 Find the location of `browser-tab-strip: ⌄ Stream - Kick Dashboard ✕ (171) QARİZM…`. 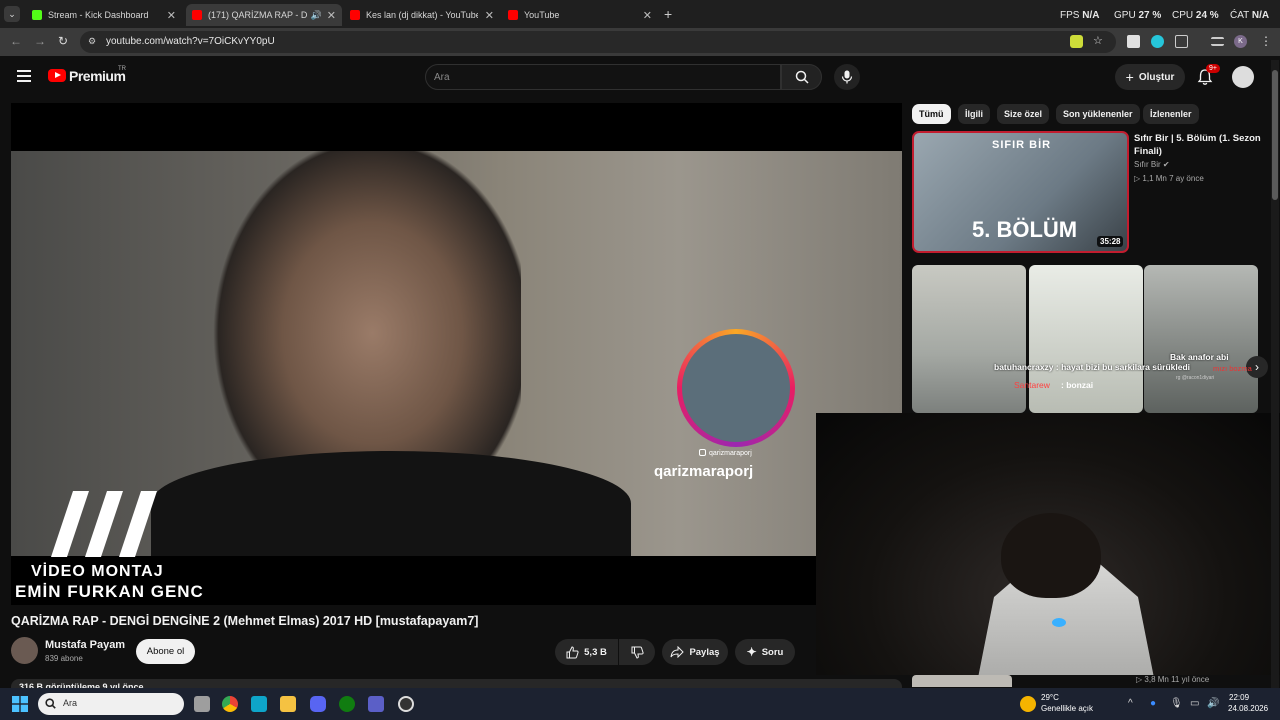

browser-tab-strip: ⌄ Stream - Kick Dashboard ✕ (171) QARİZM… is located at coordinates (640, 14).